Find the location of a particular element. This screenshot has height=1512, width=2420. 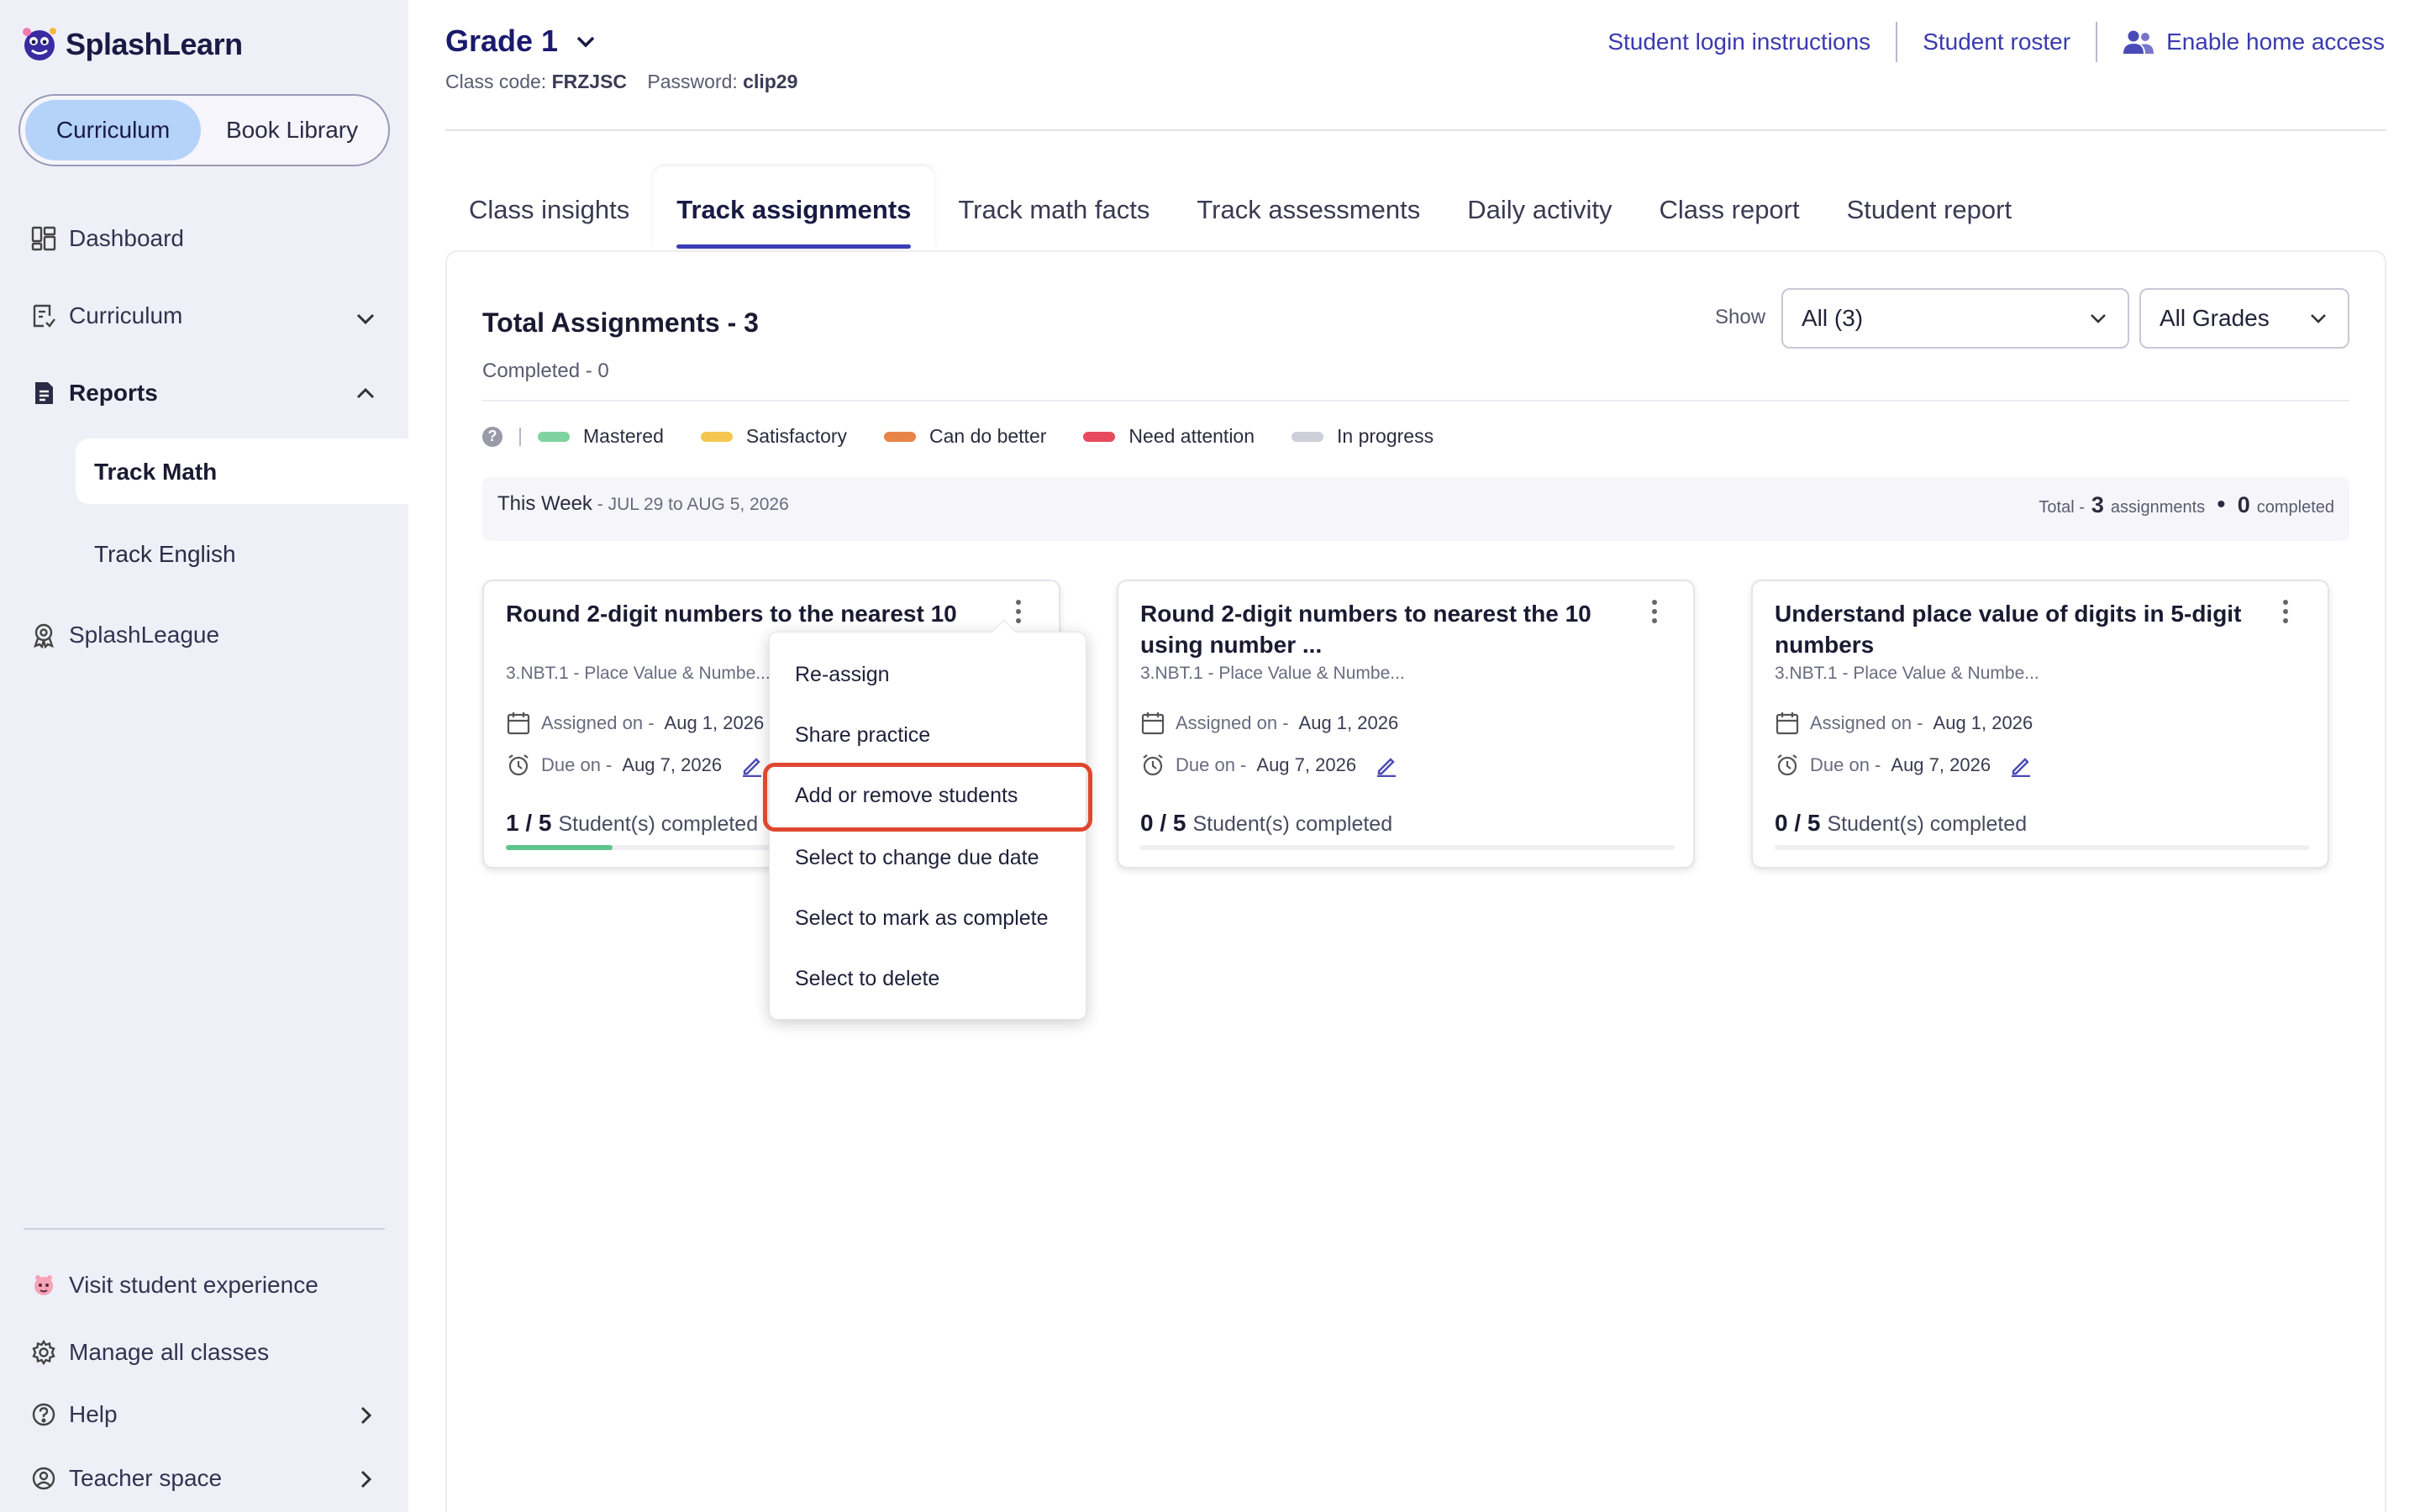

student-roster-link: Student roster is located at coordinates (1996, 42).